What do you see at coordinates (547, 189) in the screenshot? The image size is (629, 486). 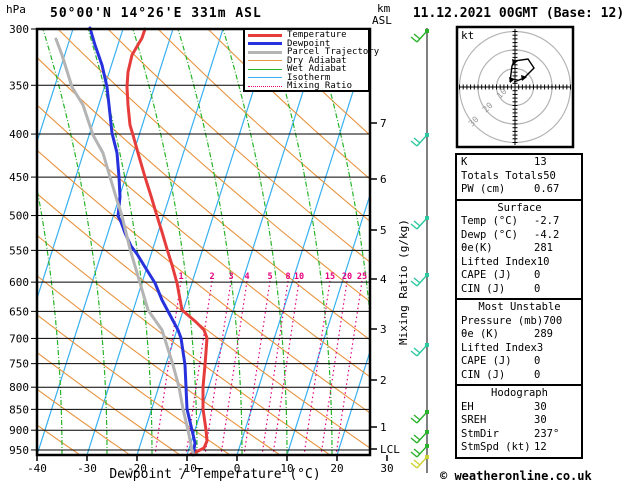 I see `panel-row-value: 0.67` at bounding box center [547, 189].